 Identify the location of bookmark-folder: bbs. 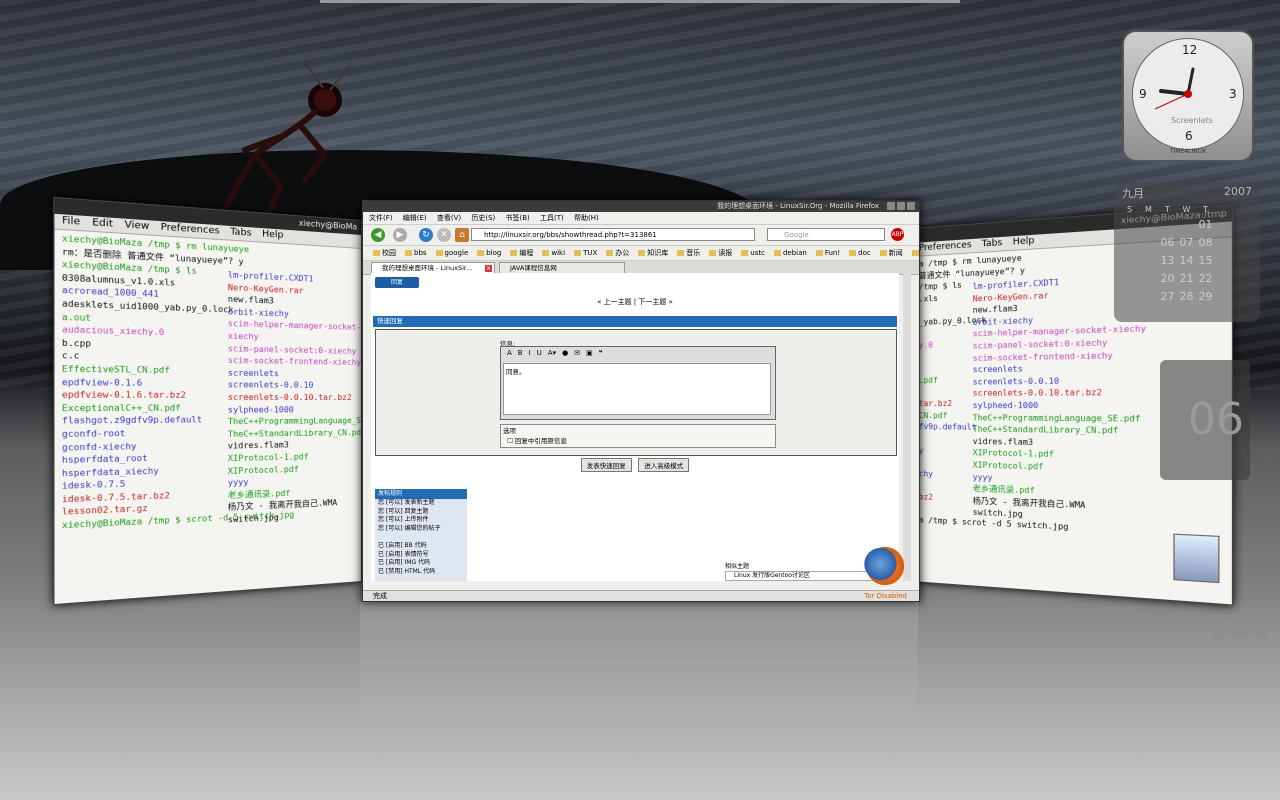
(416, 253).